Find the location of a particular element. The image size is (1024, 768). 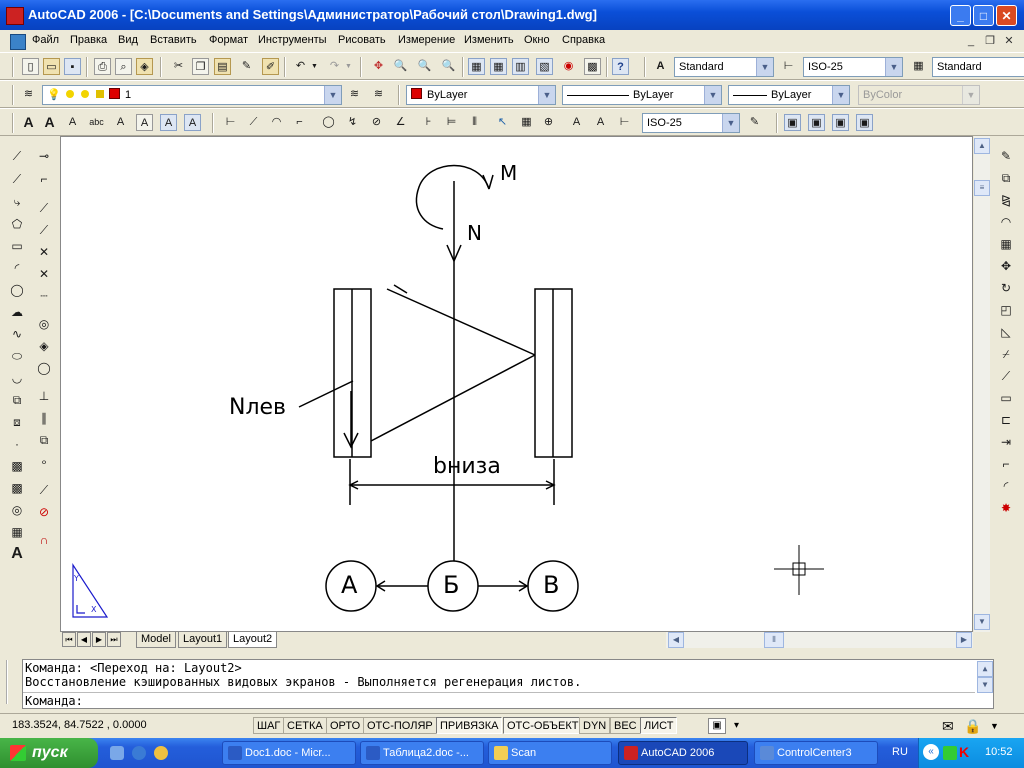

media-player-icon is located at coordinates (161, 753).